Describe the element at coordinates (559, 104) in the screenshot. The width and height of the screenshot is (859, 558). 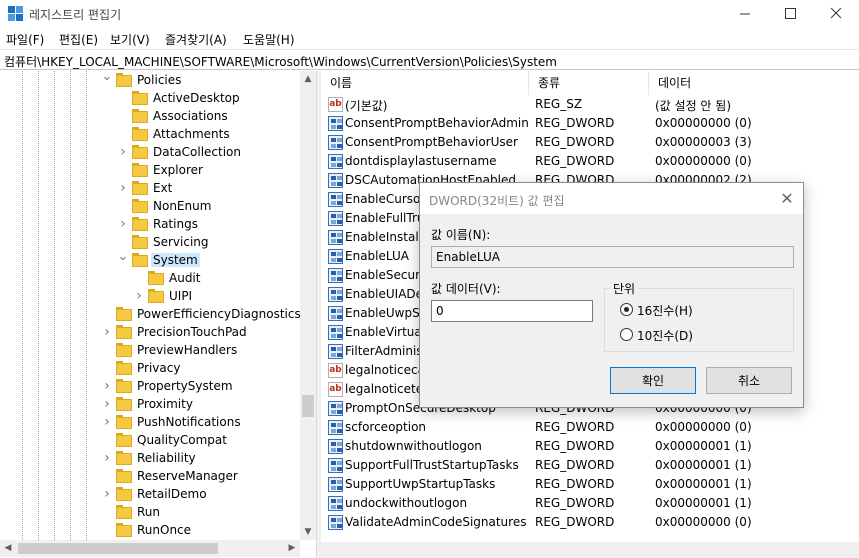
I see `value-type: REG_SZ` at that location.